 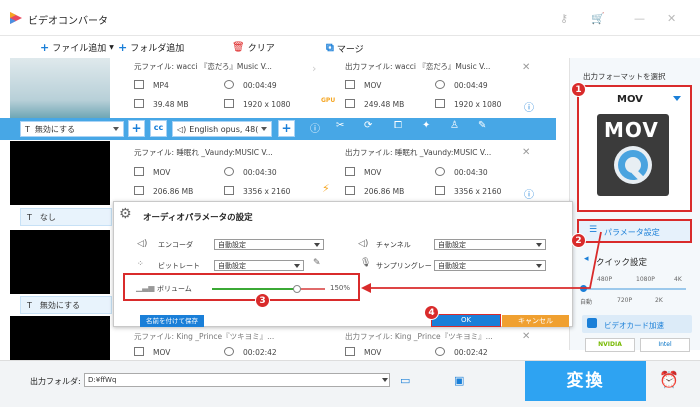 I want to click on step-badge-2: 2, so click(x=578, y=240).